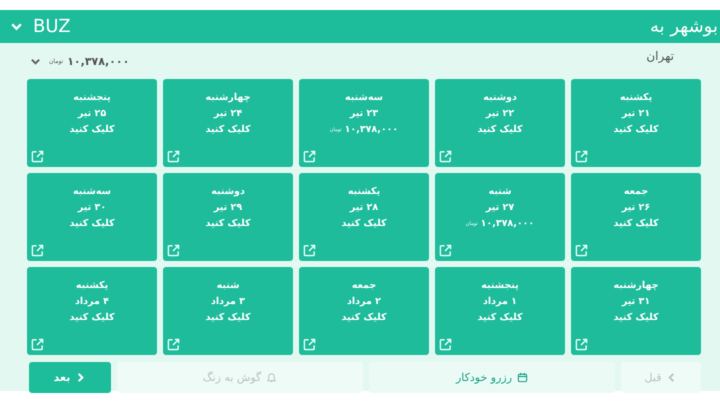  Describe the element at coordinates (92, 208) in the screenshot. I see `date-text: ۳۰ تیر` at that location.